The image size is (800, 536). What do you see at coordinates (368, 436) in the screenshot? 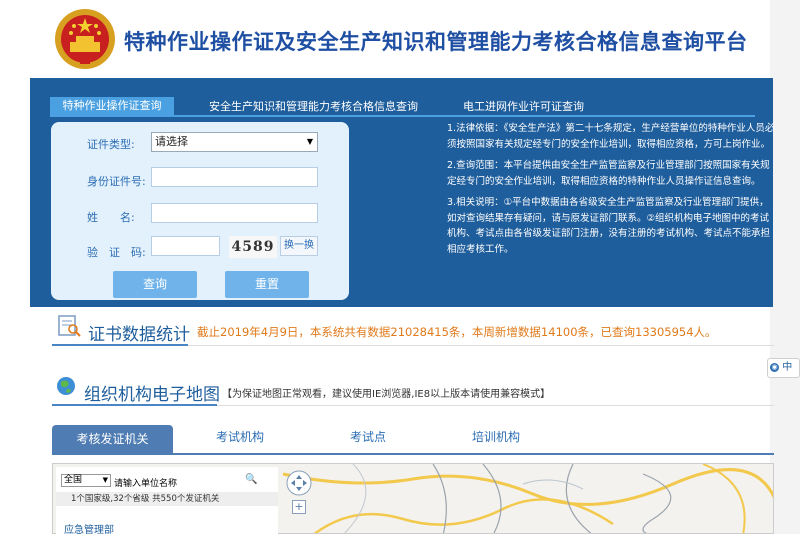
I see `tab-exam-site: 考试点` at bounding box center [368, 436].